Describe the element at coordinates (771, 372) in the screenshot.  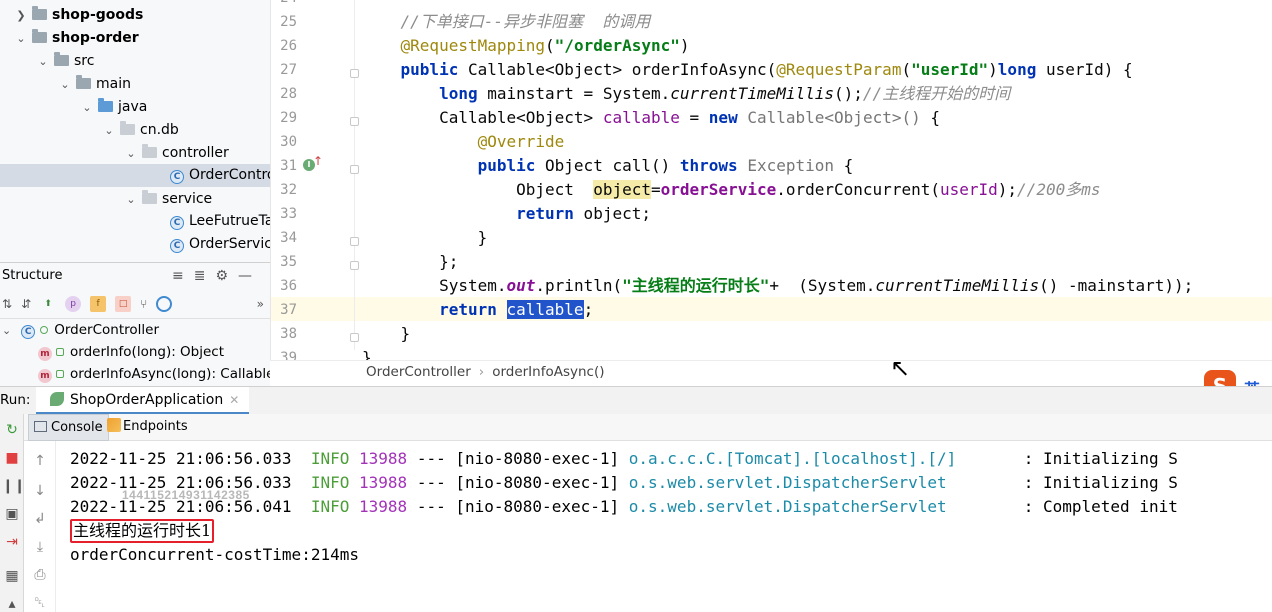
I see `breadcrumb: OrderController › orderInfoAsync()` at that location.